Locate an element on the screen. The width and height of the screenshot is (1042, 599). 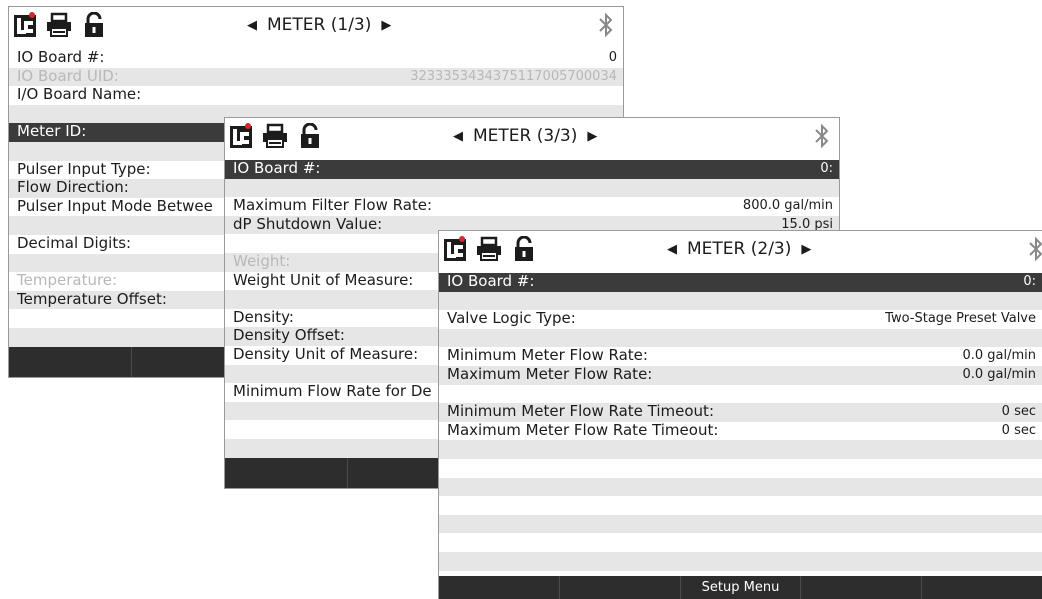
setting-row: I/O Board Name: is located at coordinates (316, 95).